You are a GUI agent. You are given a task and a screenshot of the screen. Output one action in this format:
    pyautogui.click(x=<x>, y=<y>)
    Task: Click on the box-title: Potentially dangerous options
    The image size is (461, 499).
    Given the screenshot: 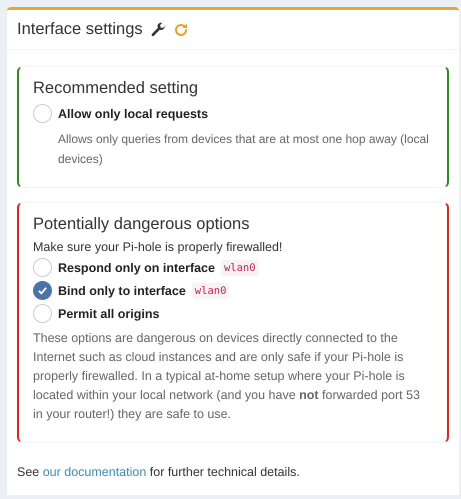 What is the action you would take?
    pyautogui.click(x=141, y=224)
    